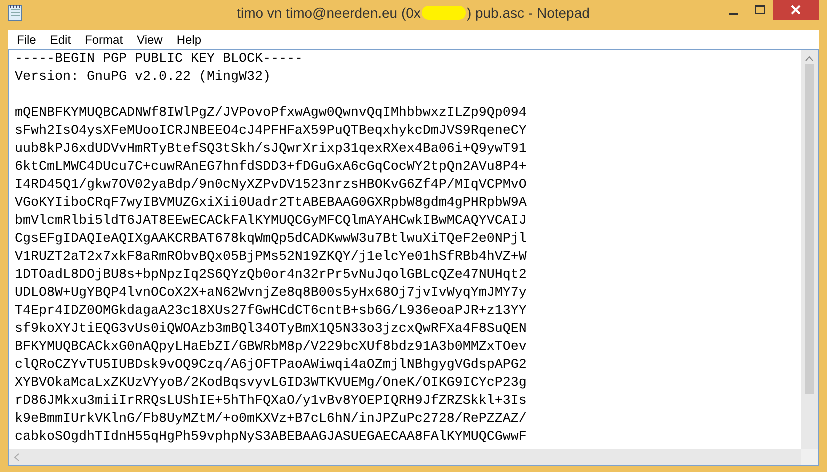  Describe the element at coordinates (405, 457) in the screenshot. I see `horizontal-scrollbar` at that location.